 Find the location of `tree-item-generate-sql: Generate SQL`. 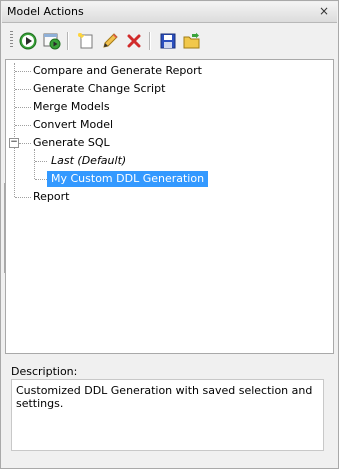

tree-item-generate-sql: Generate SQL is located at coordinates (71, 143).